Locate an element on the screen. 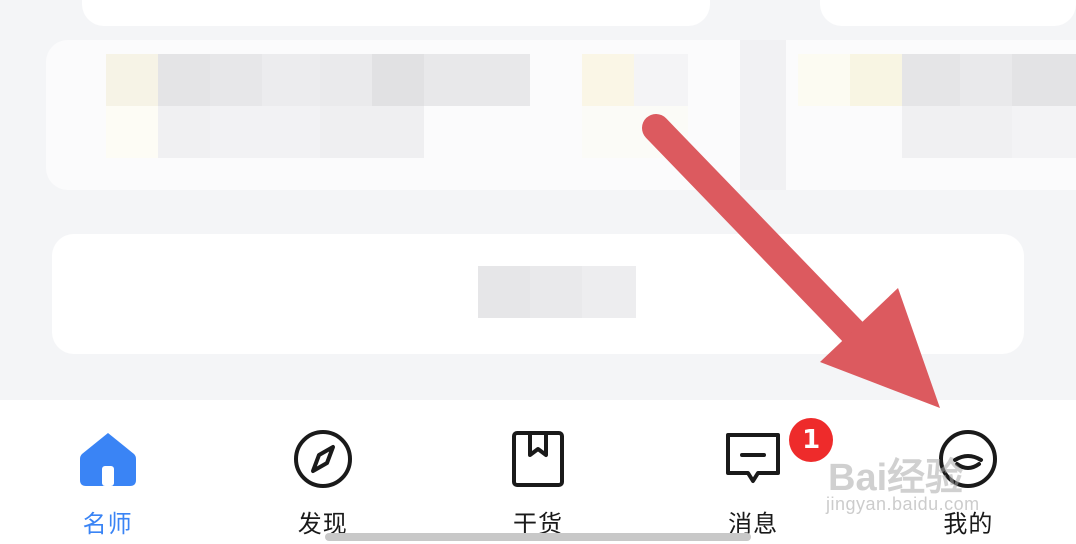  content-card-top-left is located at coordinates (396, 13).